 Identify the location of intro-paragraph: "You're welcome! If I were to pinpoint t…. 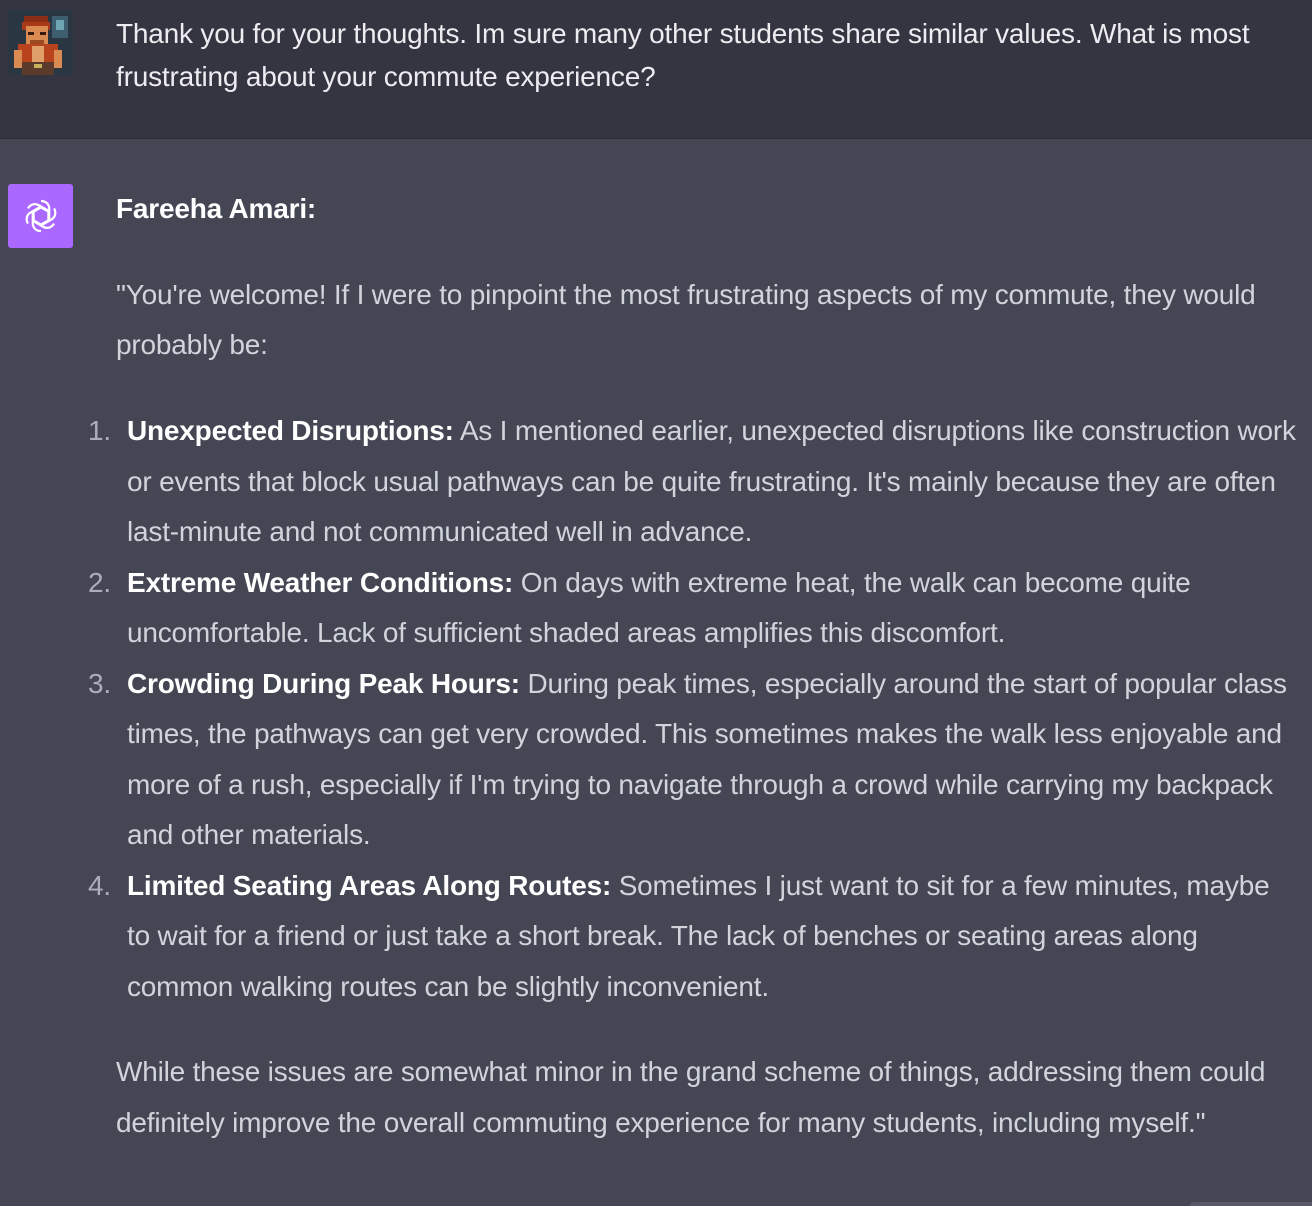
(686, 319).